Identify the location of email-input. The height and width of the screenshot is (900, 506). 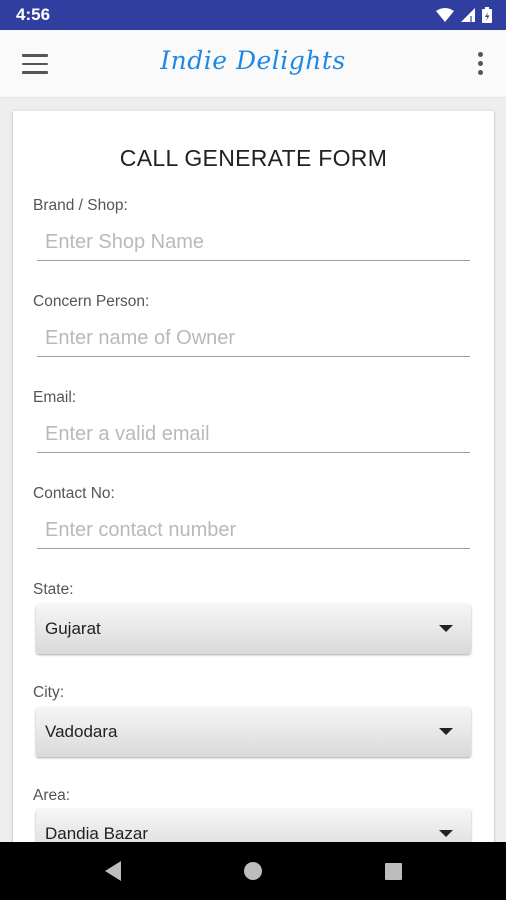
(253, 435).